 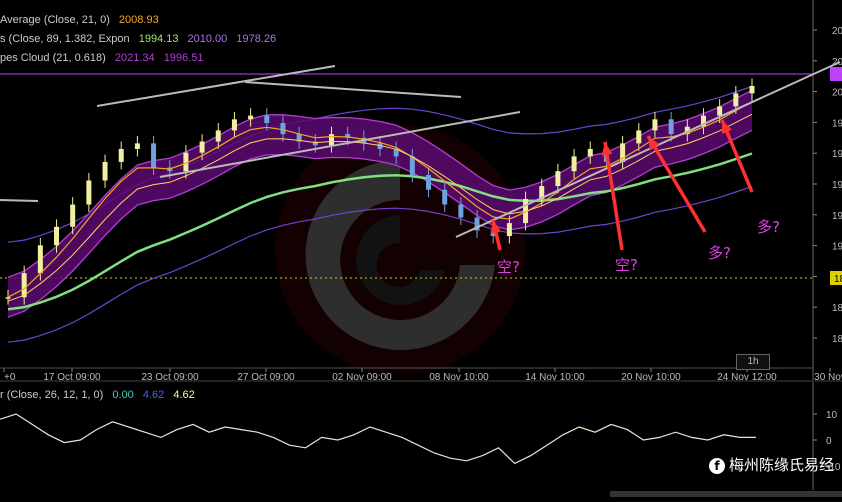 I want to click on x-tick-label: 08 Nov 10:00, so click(x=459, y=377).